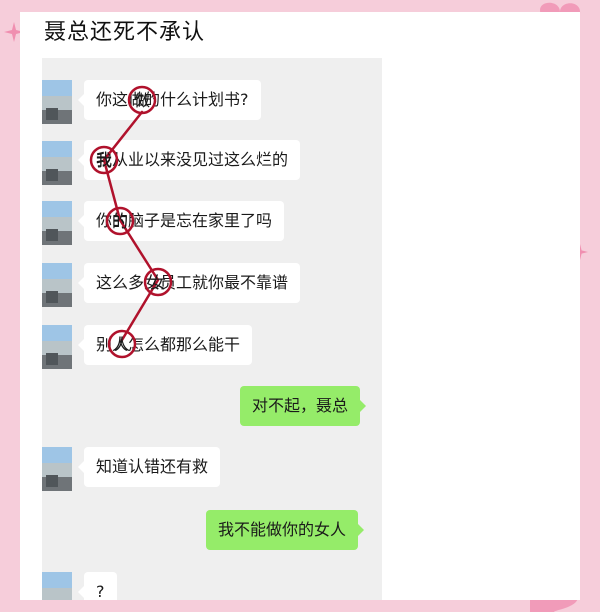 The image size is (600, 612). What do you see at coordinates (149, 467) in the screenshot?
I see `message-bubble-incoming: 知道认错还有救` at bounding box center [149, 467].